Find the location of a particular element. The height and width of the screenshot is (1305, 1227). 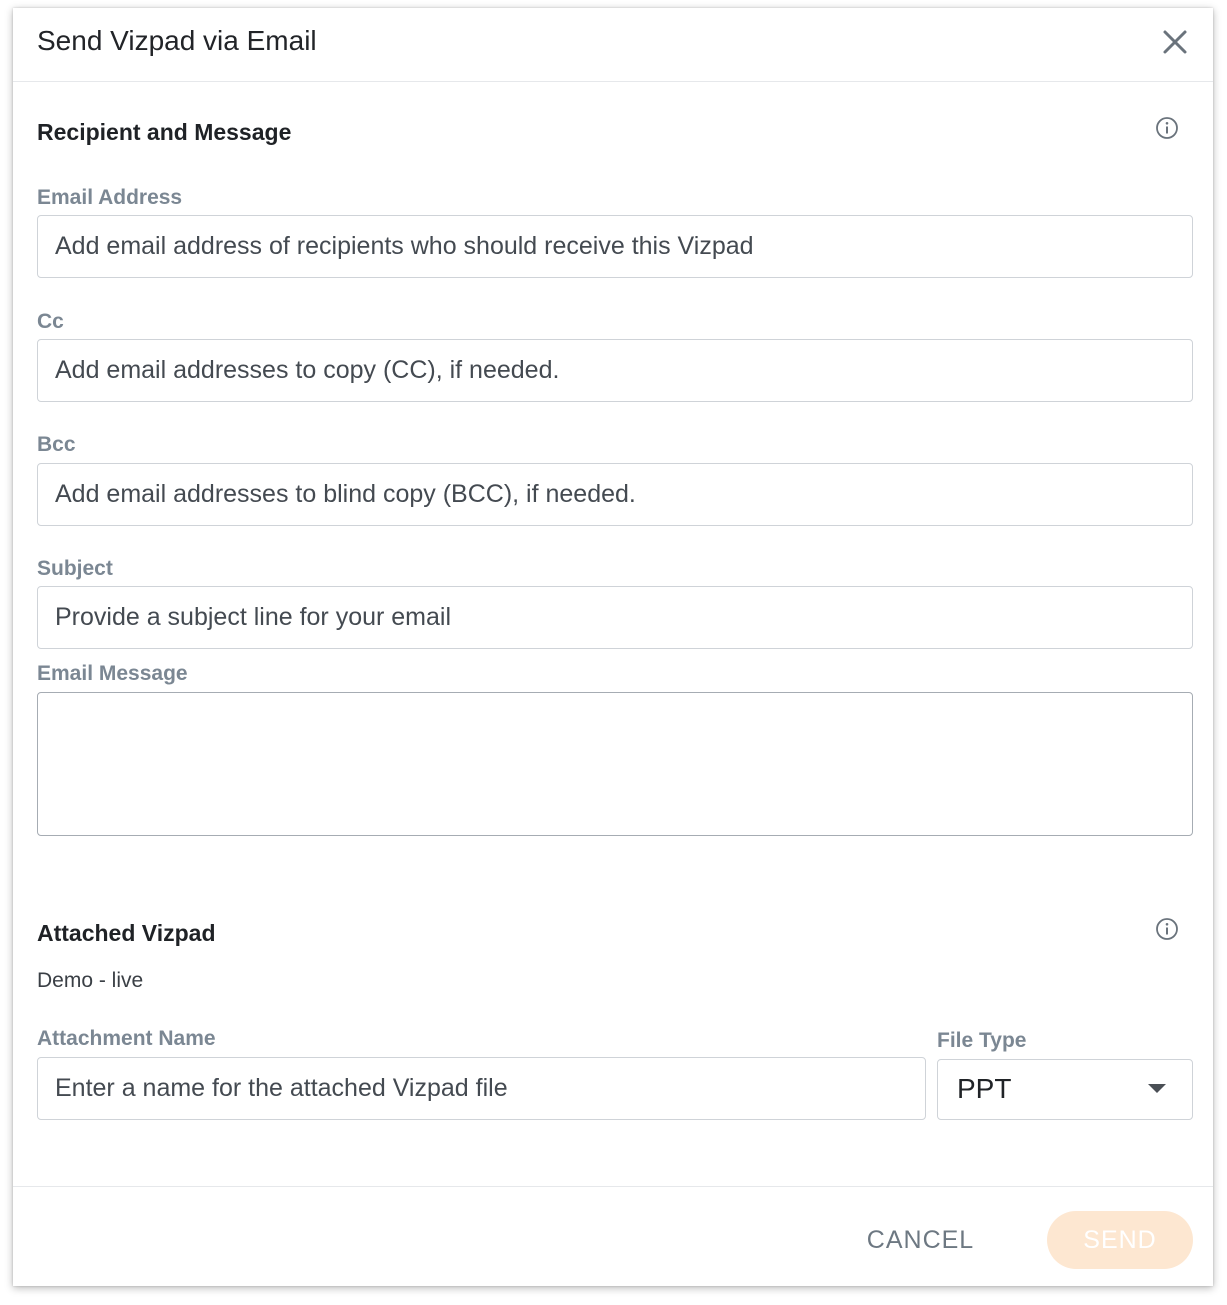

bcc-input is located at coordinates (615, 494).